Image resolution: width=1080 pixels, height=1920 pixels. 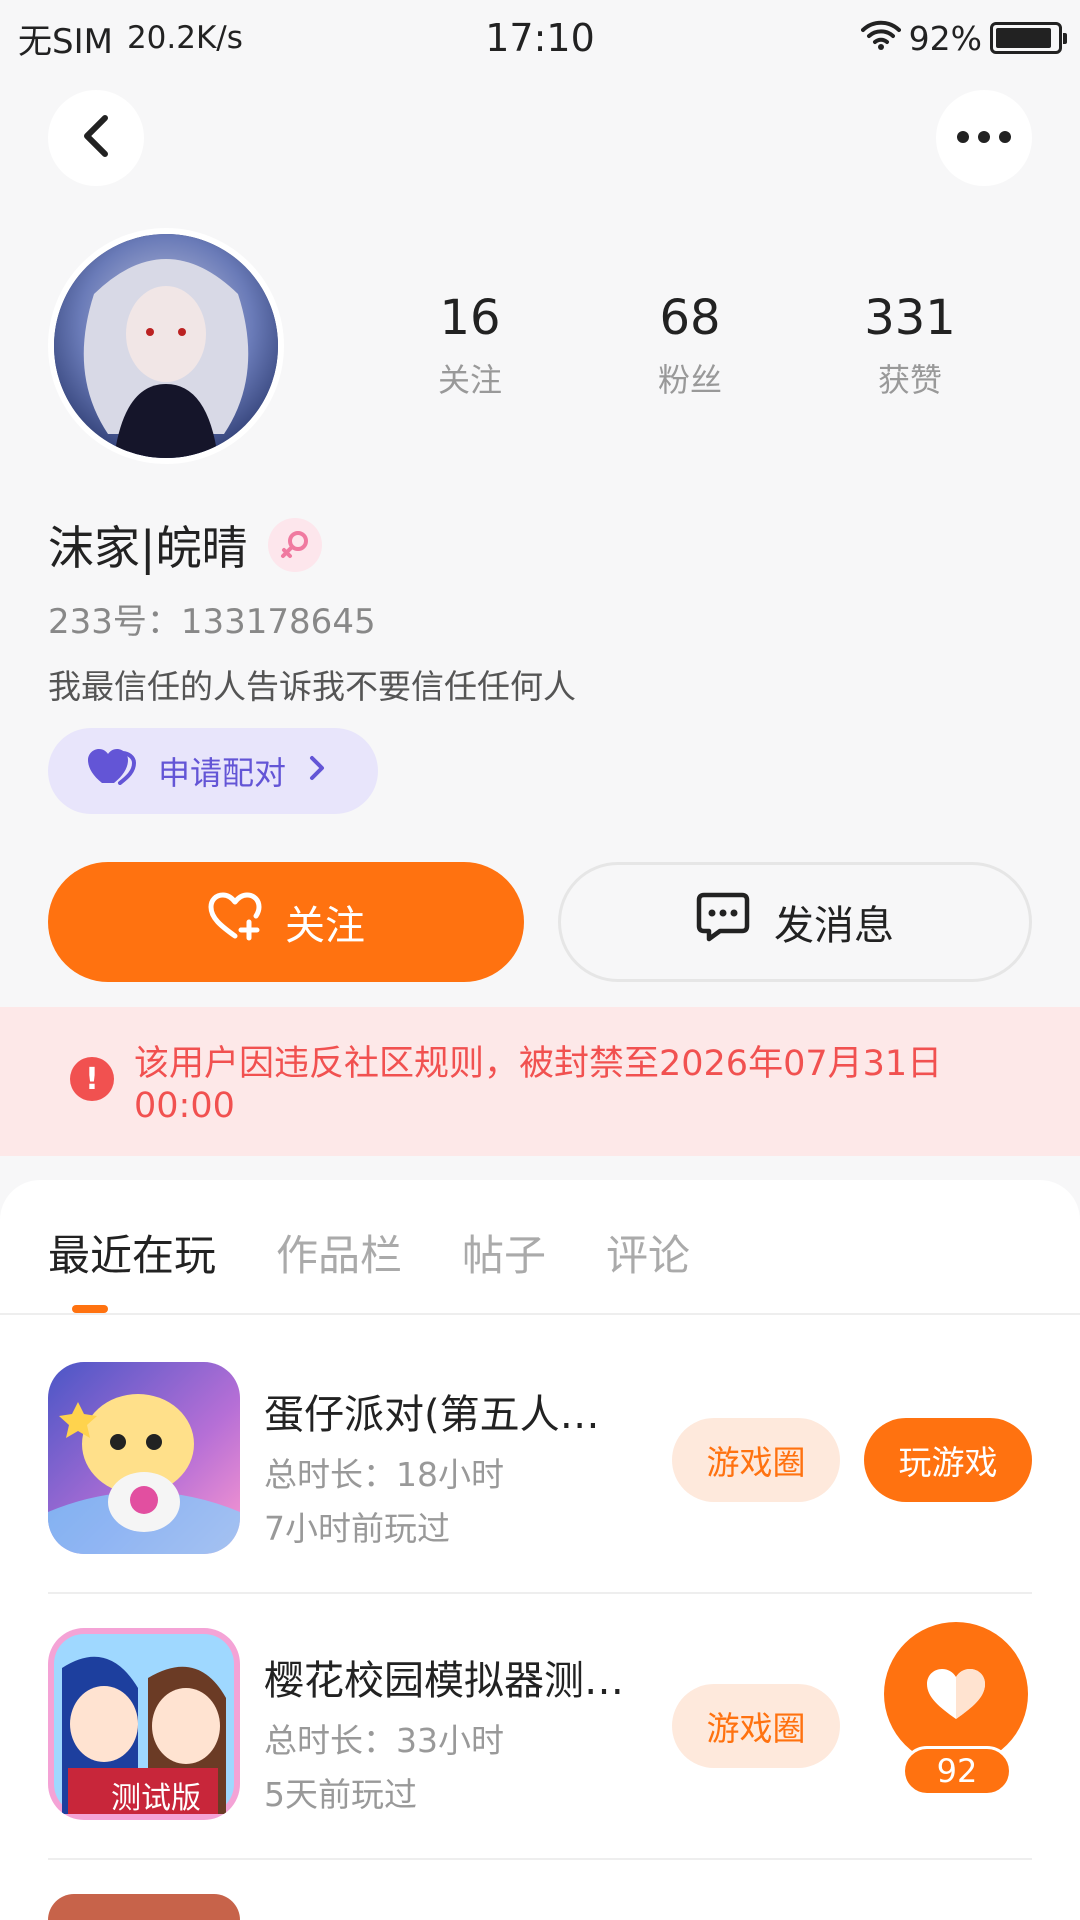 What do you see at coordinates (144, 1907) in the screenshot?
I see `game-icon-partial` at bounding box center [144, 1907].